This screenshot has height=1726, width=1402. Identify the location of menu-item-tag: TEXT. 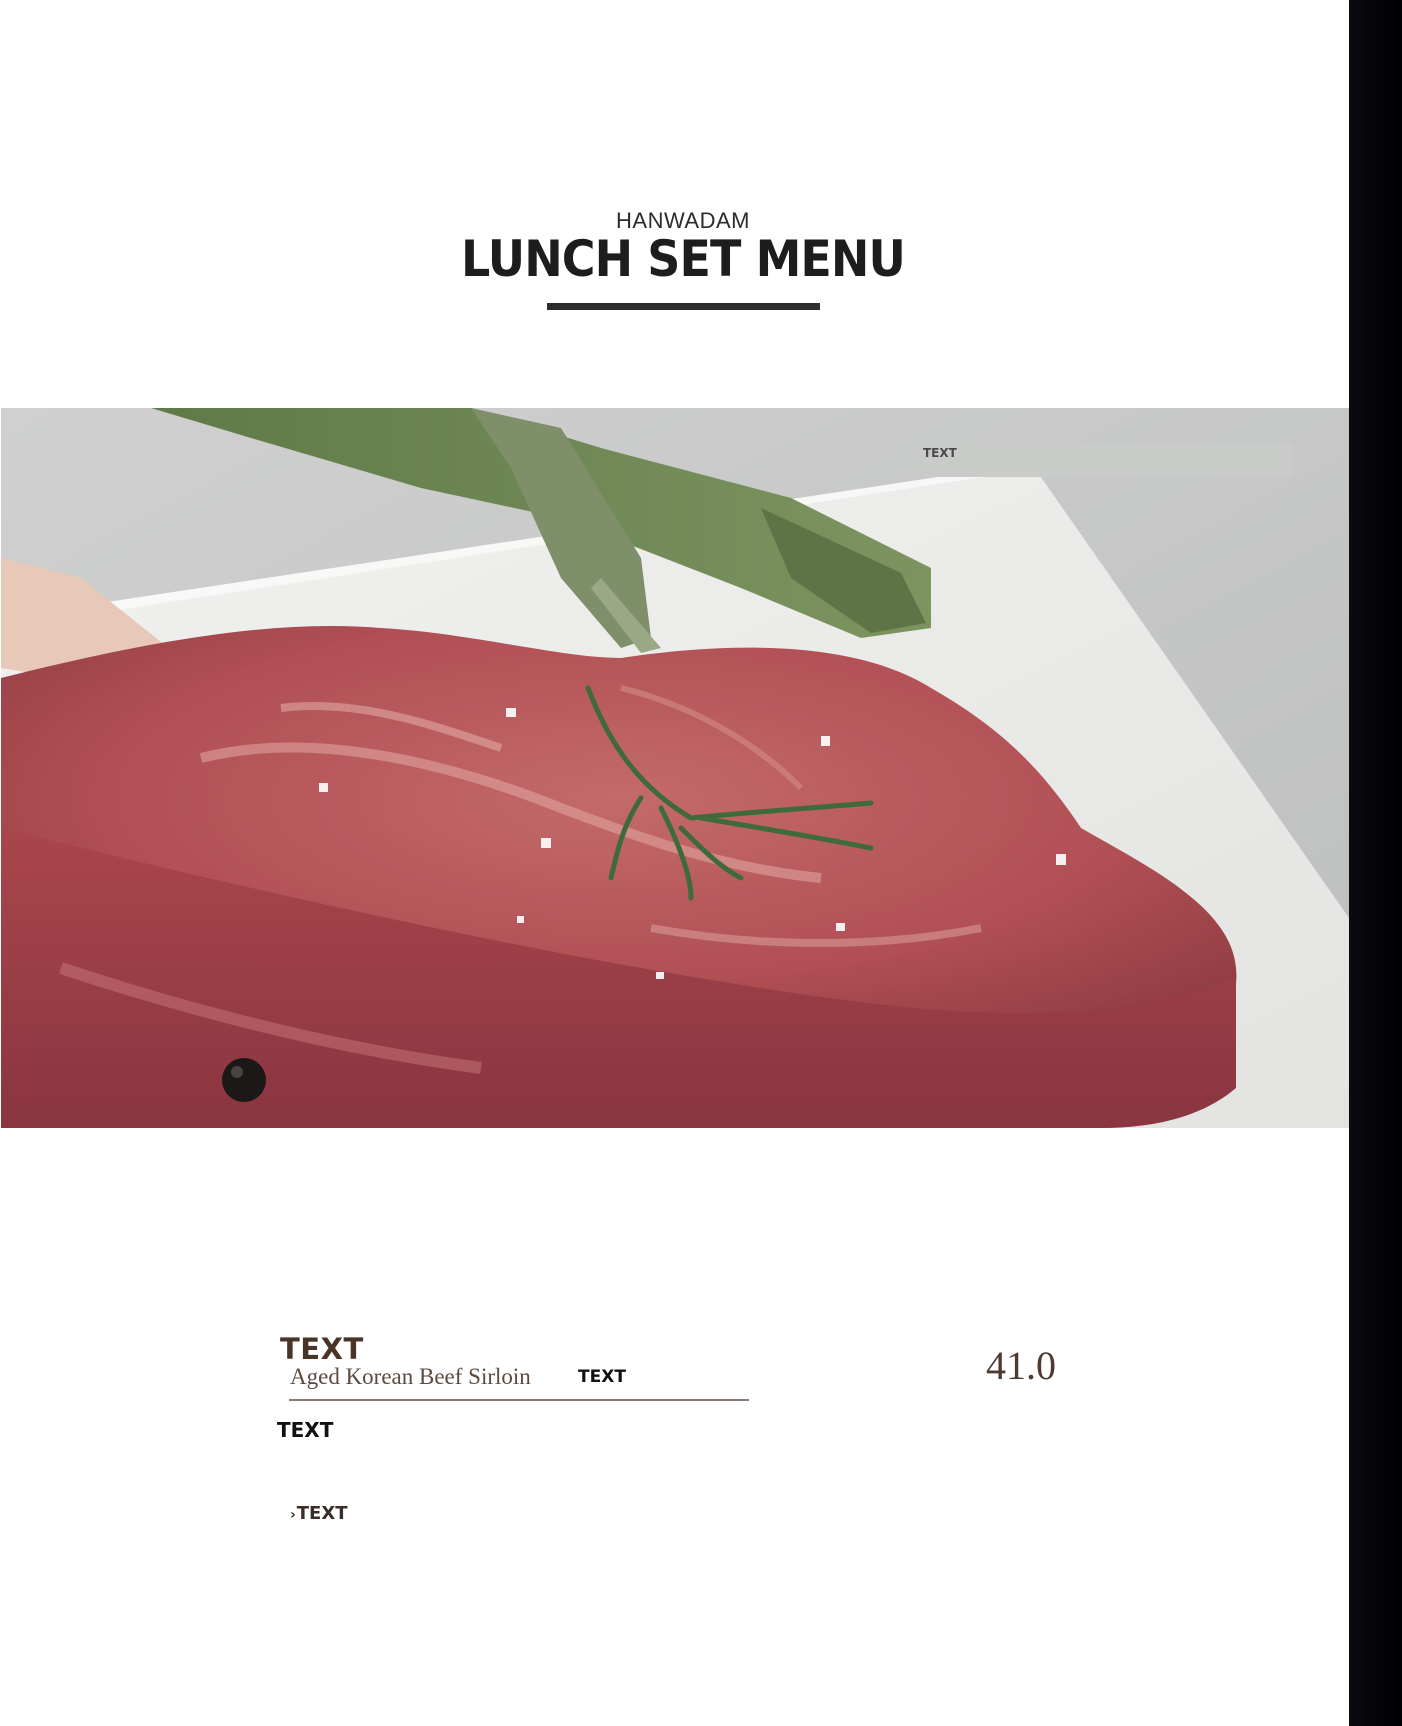
(602, 1377).